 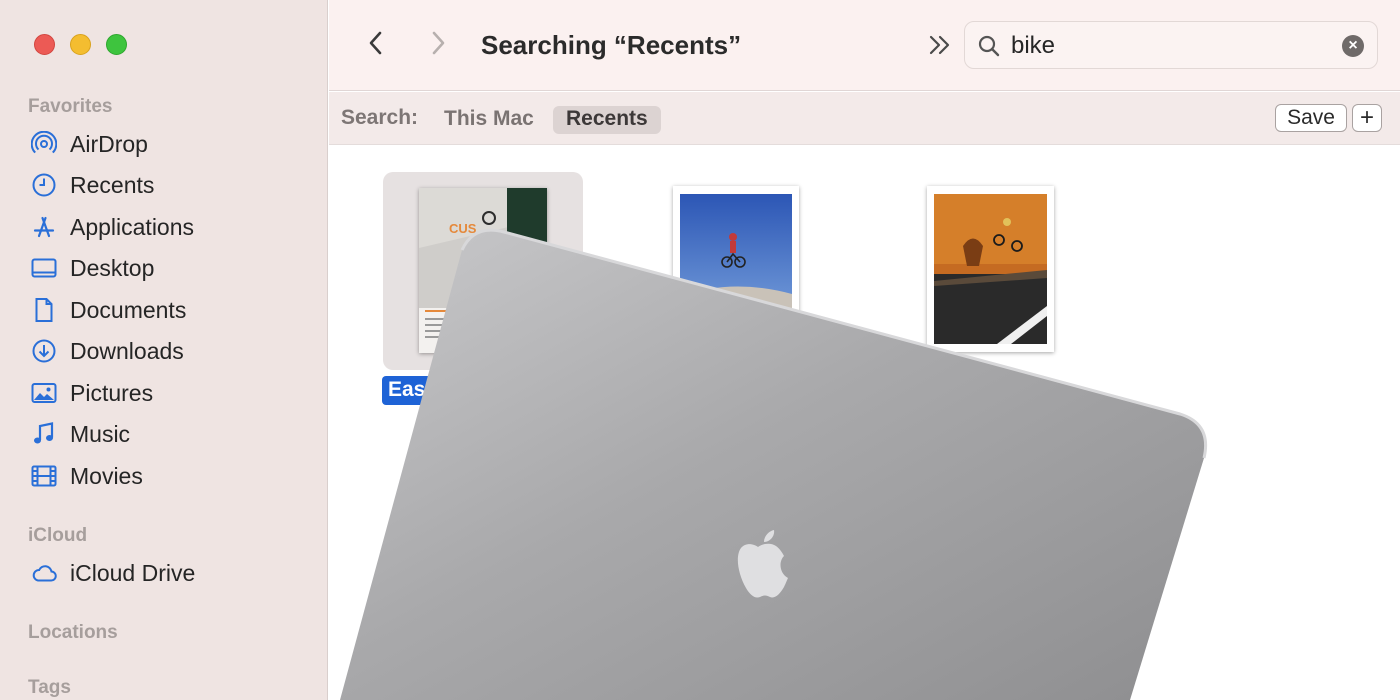 What do you see at coordinates (58, 535) in the screenshot?
I see `sidebar-section-icloud: iCloud` at bounding box center [58, 535].